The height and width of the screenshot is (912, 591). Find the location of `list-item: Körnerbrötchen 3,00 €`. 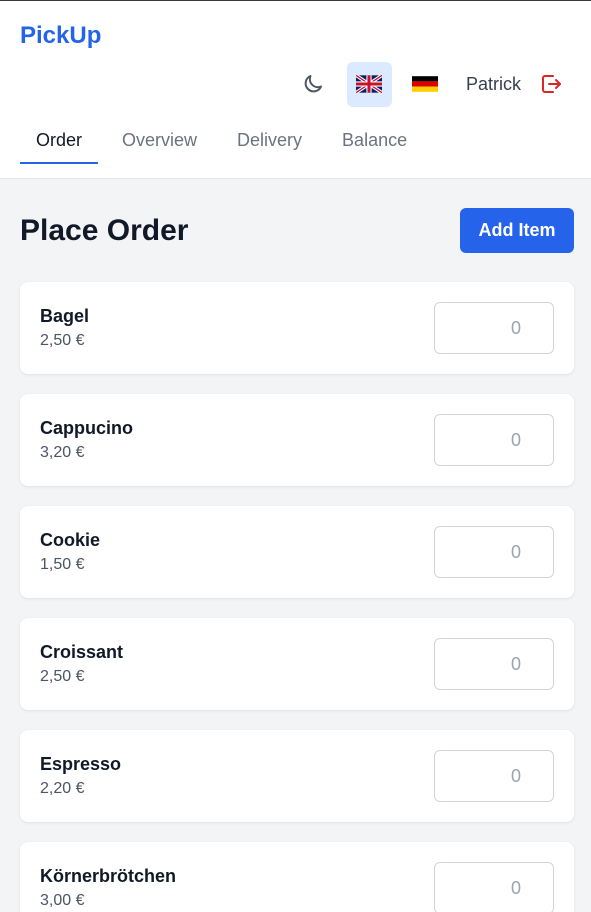

list-item: Körnerbrötchen 3,00 € is located at coordinates (297, 877).